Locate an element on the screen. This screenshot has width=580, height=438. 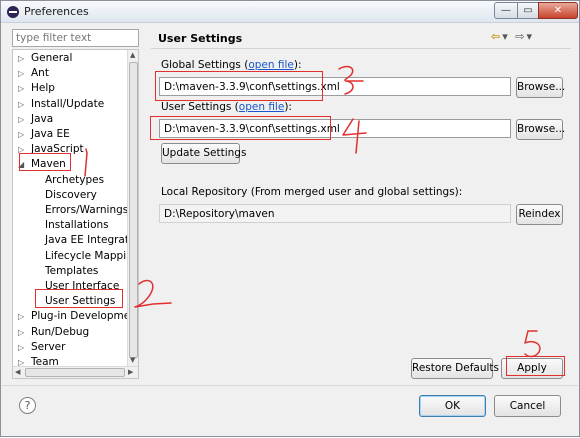
scroll-left-icon: ◀ is located at coordinates (17, 372).